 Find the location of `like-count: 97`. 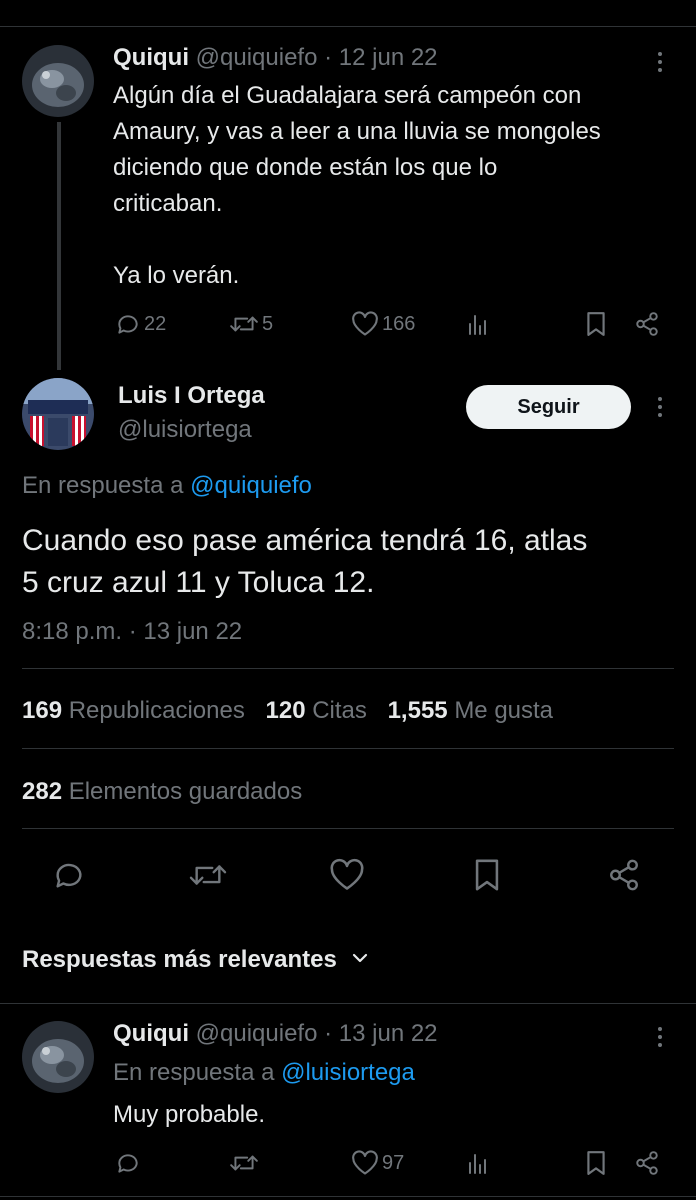

like-count: 97 is located at coordinates (393, 1162).